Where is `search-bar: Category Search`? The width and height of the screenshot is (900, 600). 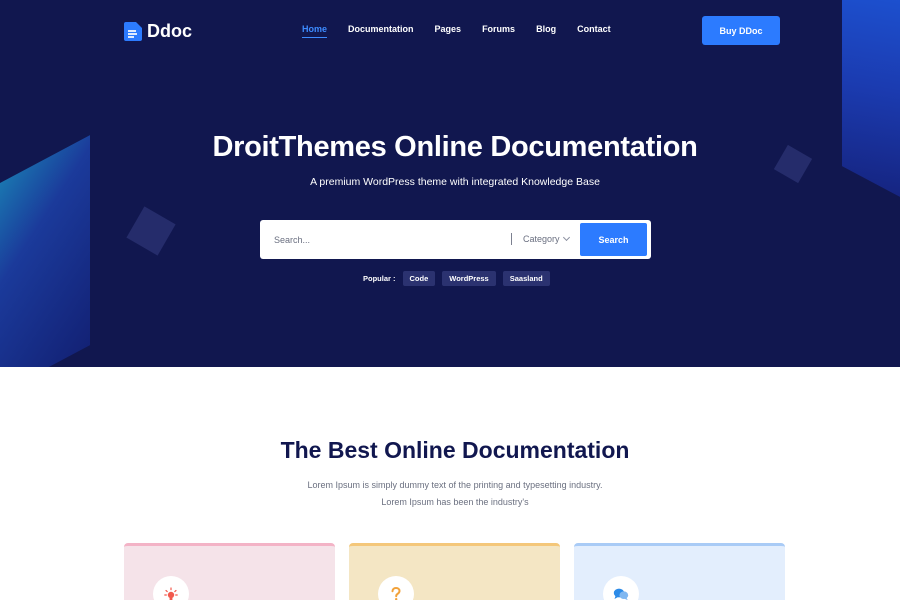
search-bar: Category Search is located at coordinates (455, 239).